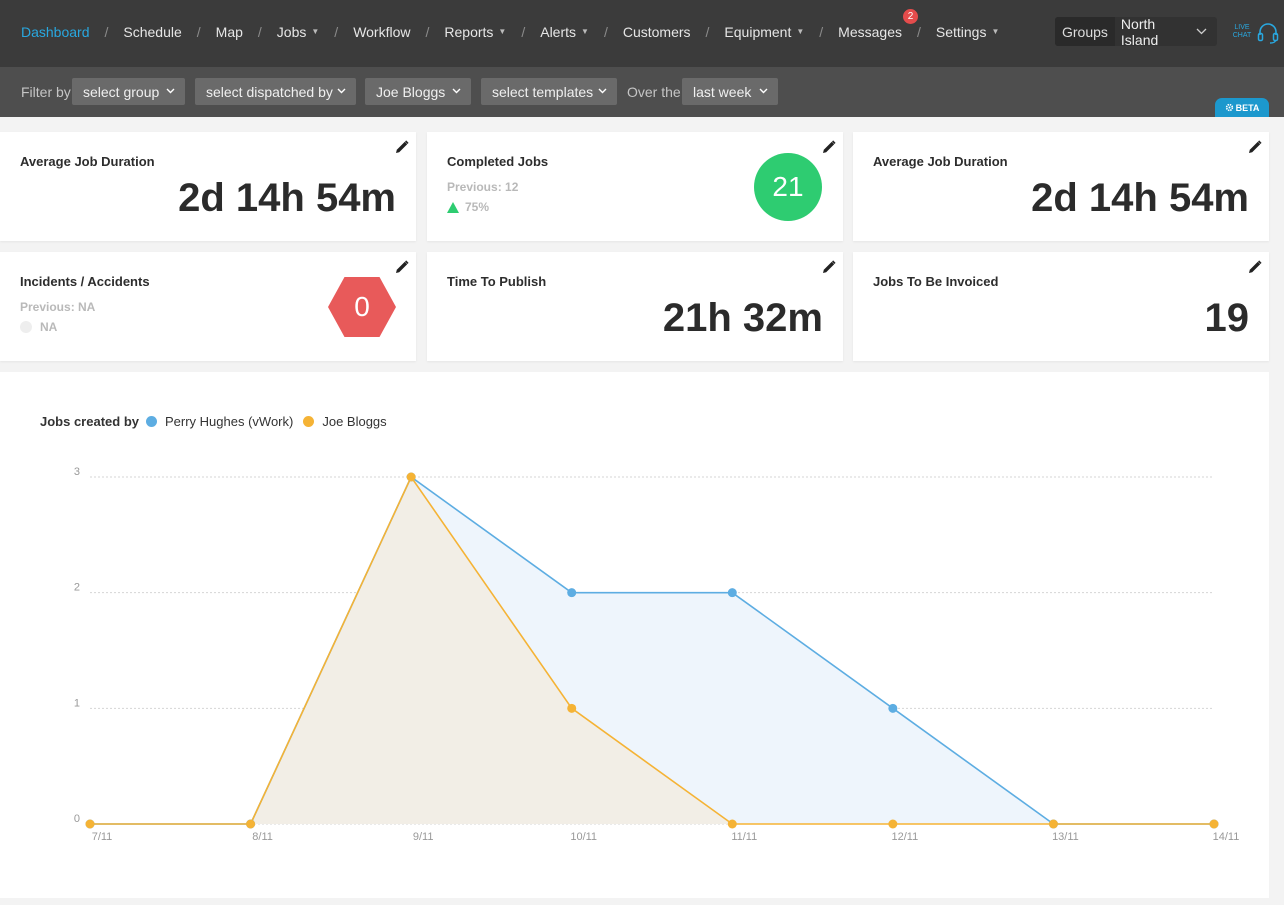 This screenshot has width=1284, height=905. What do you see at coordinates (423, 837) in the screenshot?
I see `x-tick-label: 9/11` at bounding box center [423, 837].